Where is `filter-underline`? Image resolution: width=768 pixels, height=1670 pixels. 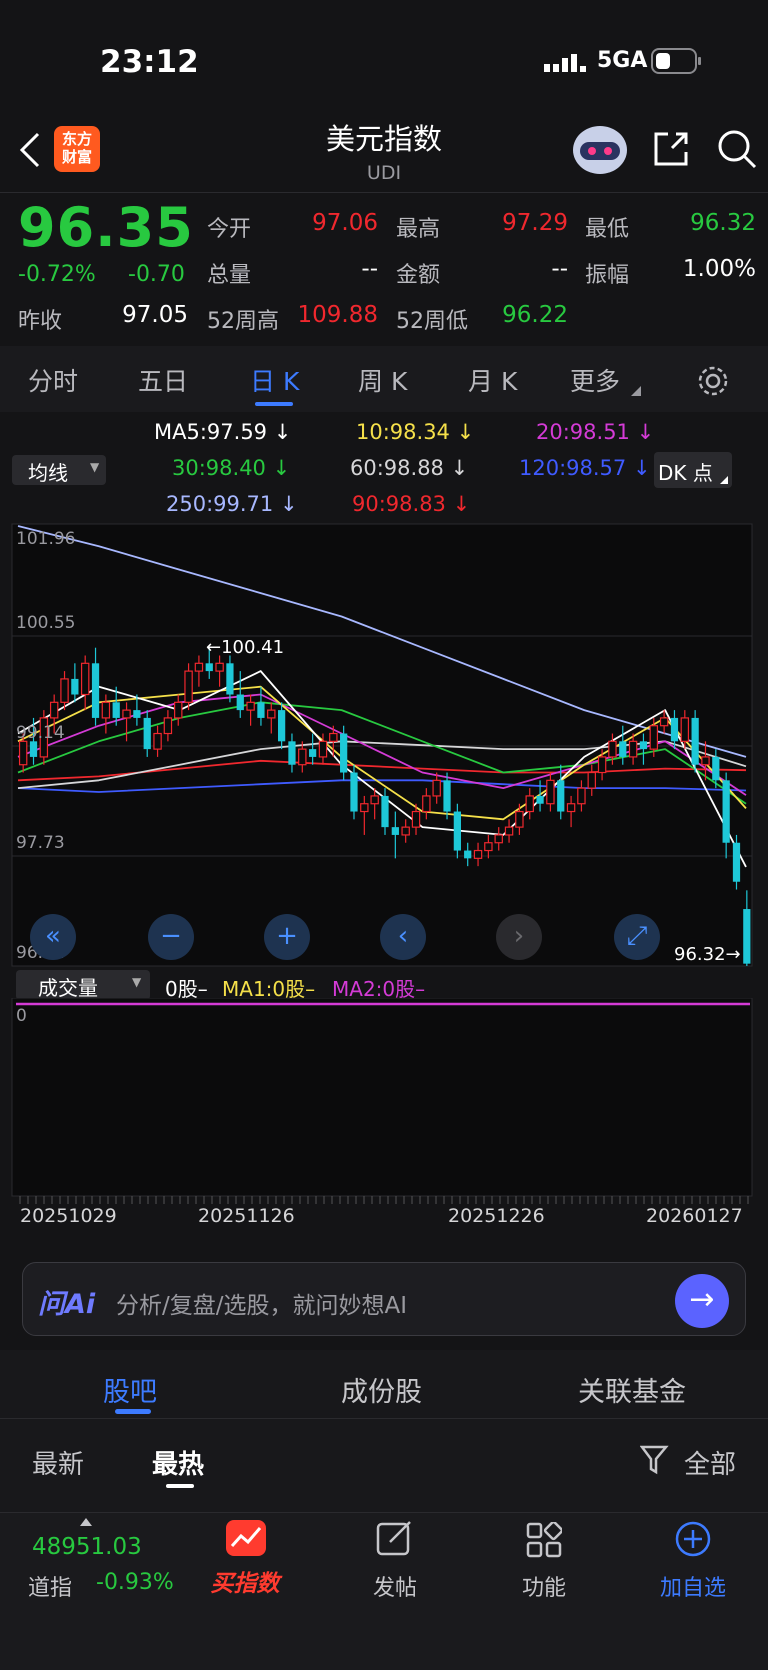
filter-underline is located at coordinates (180, 1486).